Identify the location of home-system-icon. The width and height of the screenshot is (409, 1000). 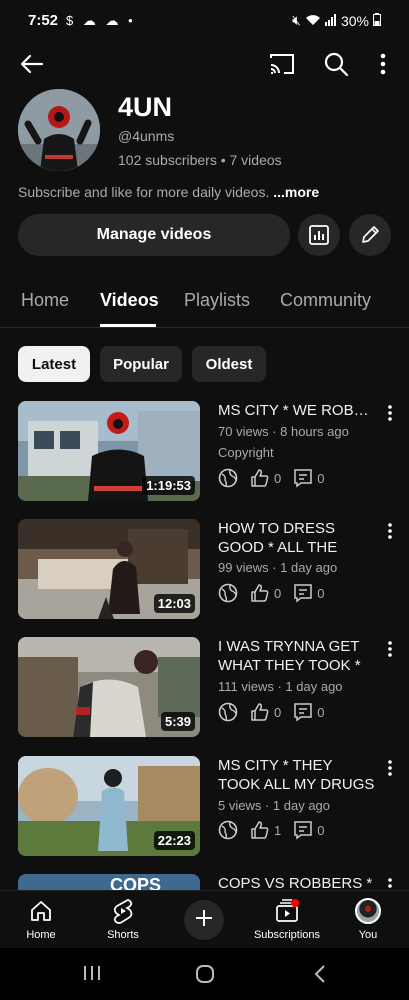
(205, 976).